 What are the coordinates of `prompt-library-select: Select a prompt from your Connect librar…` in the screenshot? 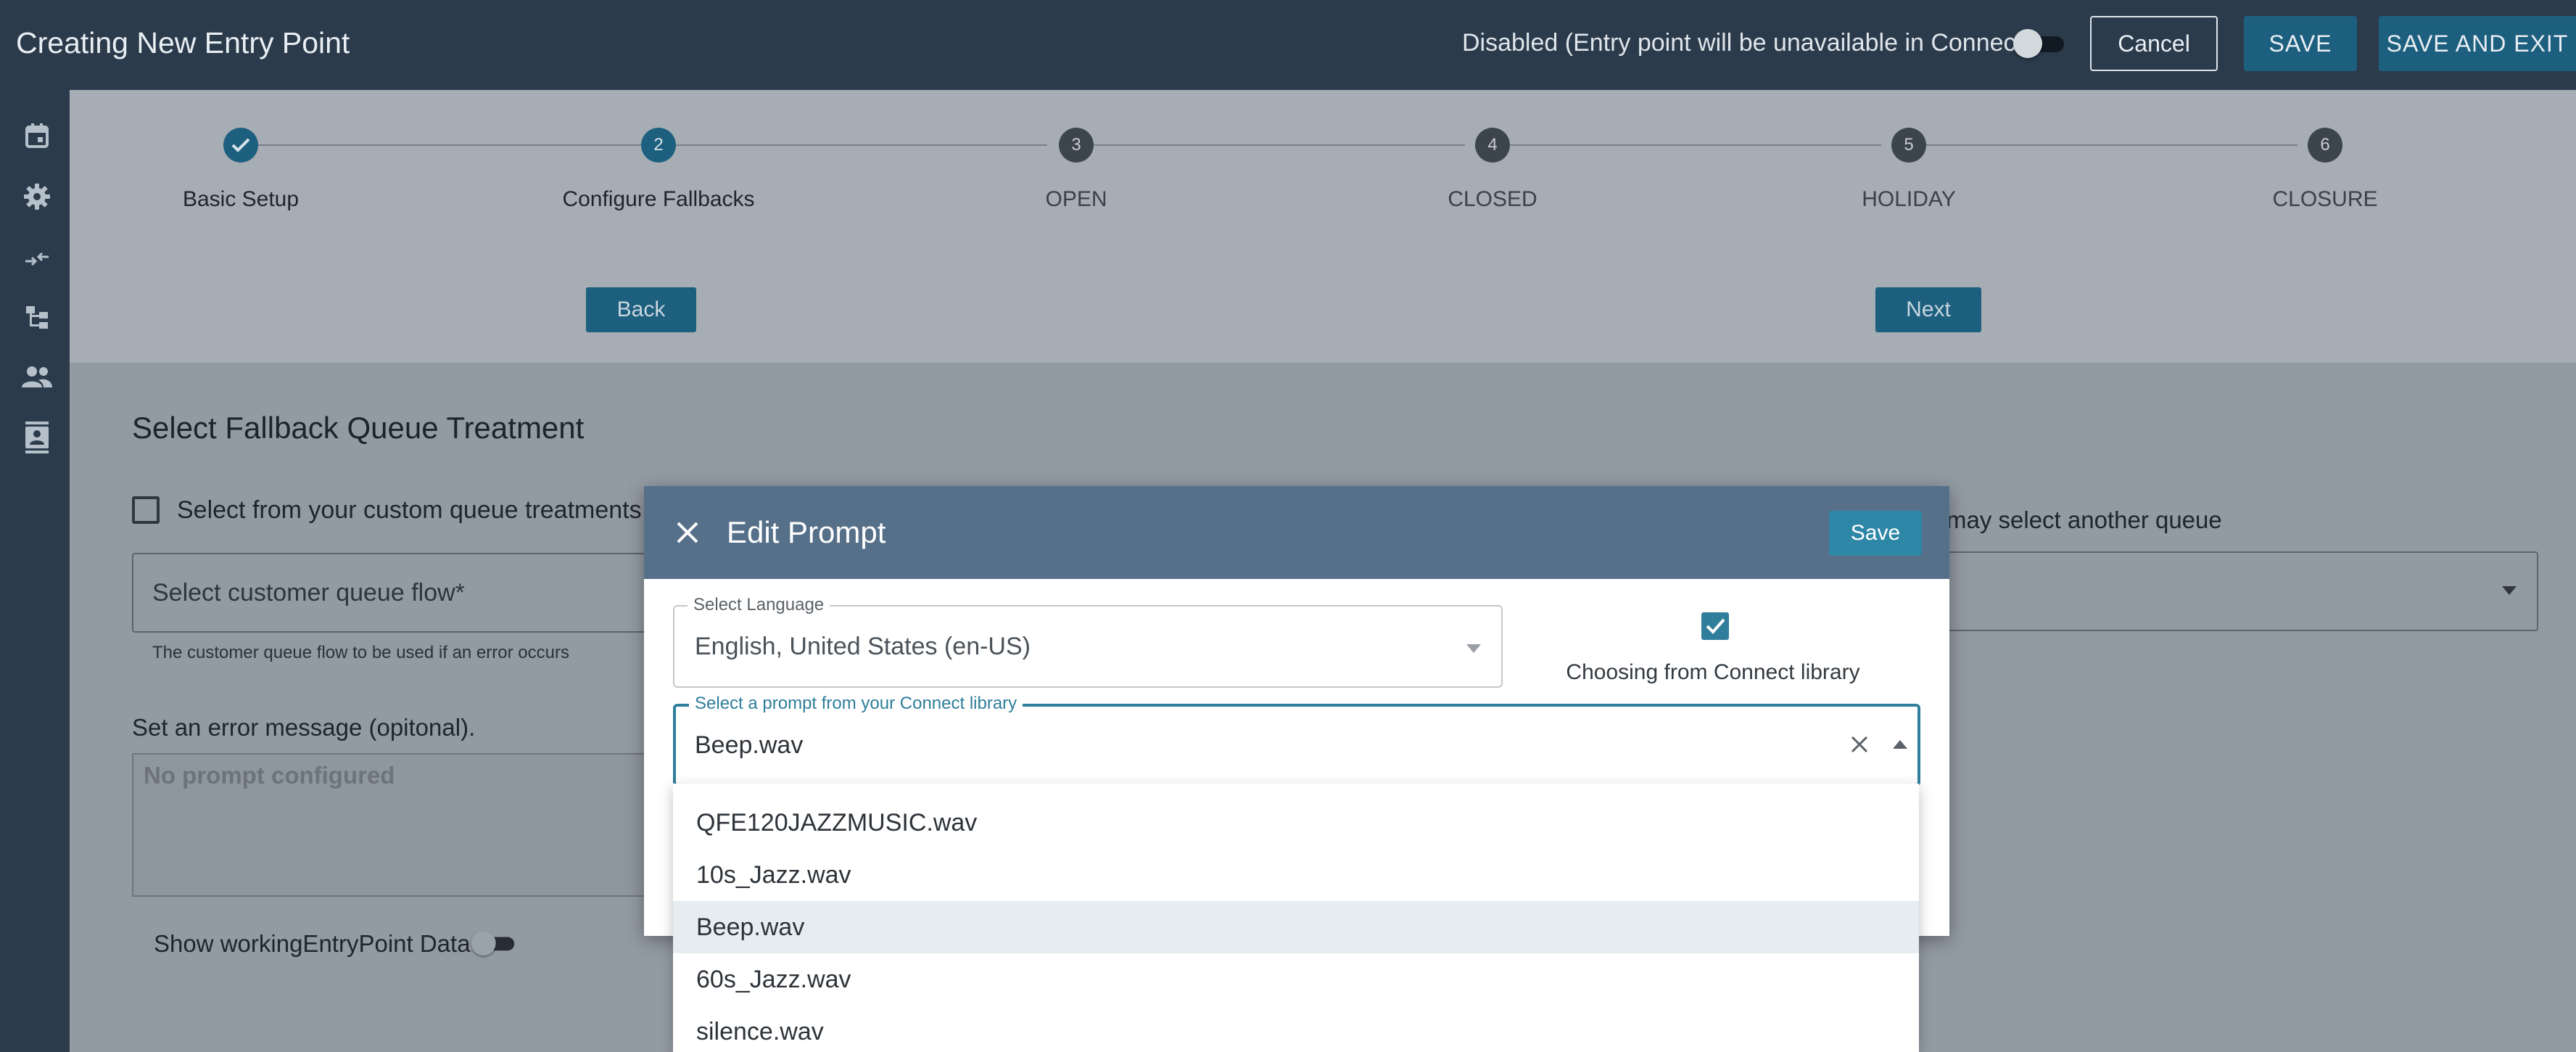 It's located at (1296, 740).